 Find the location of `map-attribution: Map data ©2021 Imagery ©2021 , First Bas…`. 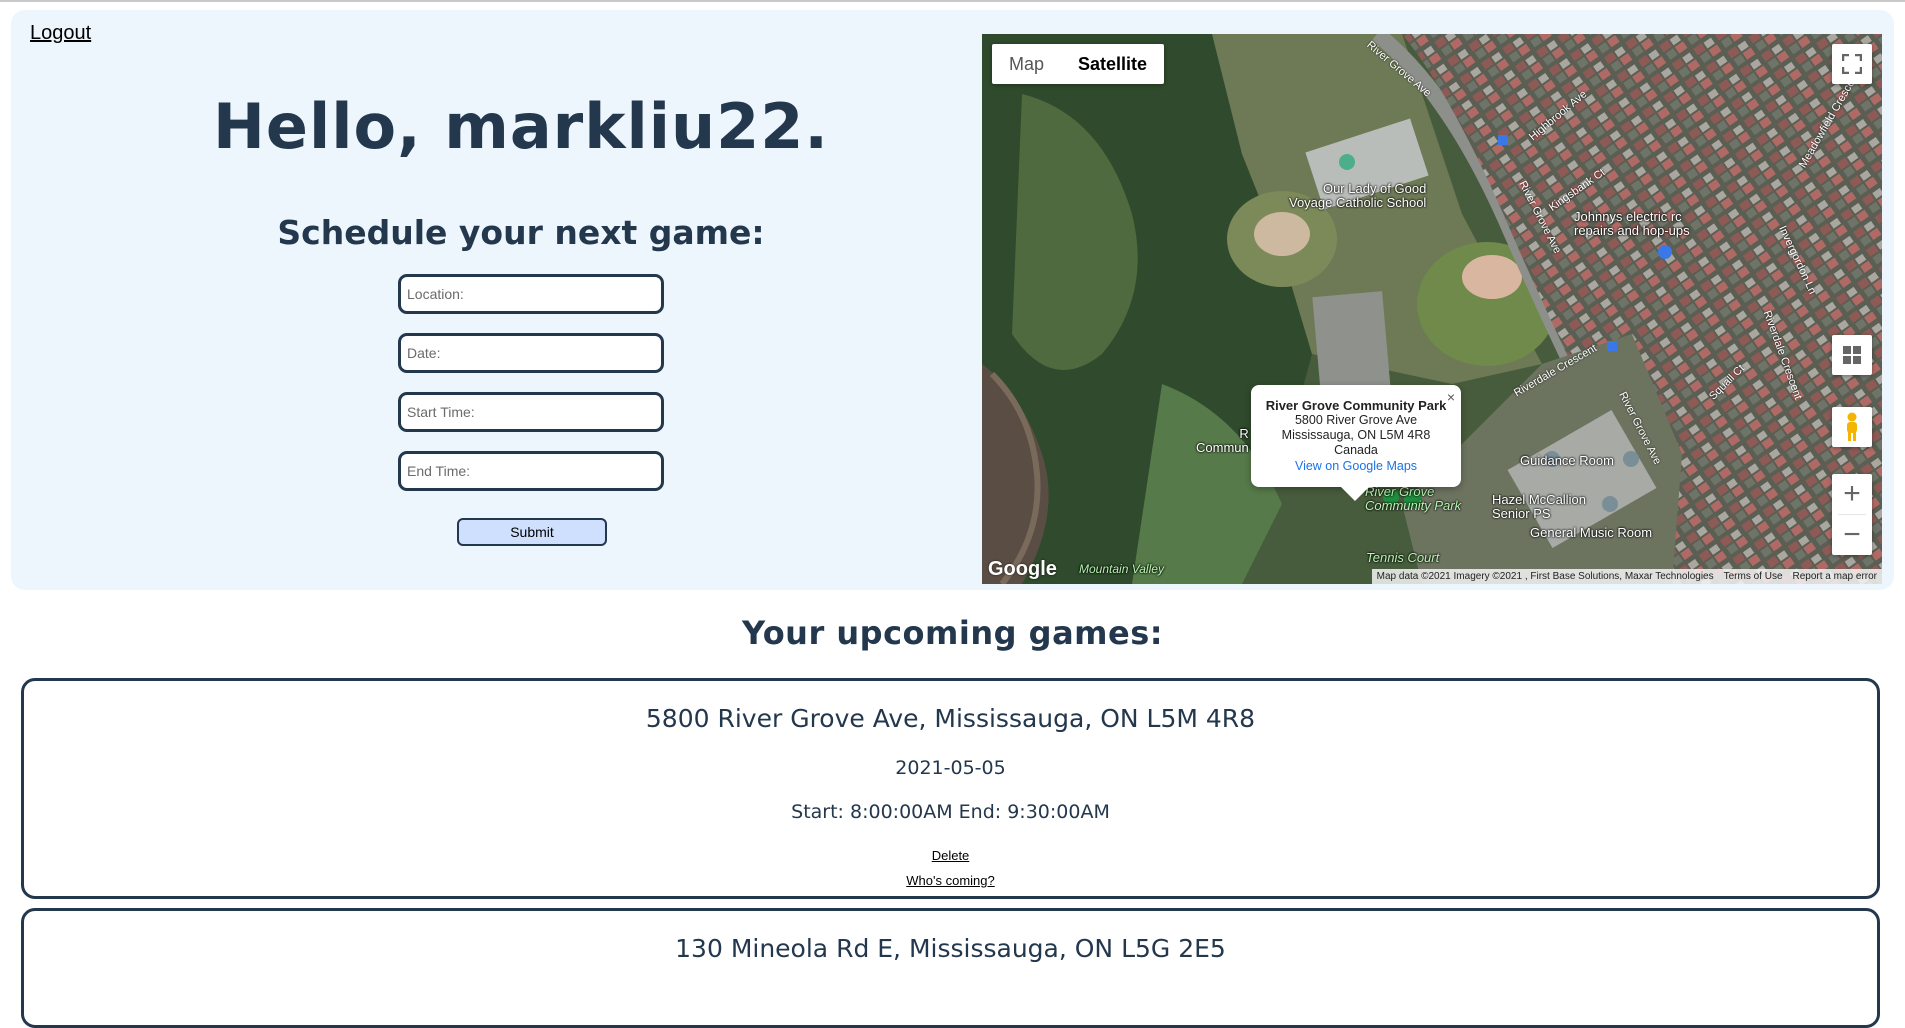

map-attribution: Map data ©2021 Imagery ©2021 , First Bas… is located at coordinates (1545, 576).